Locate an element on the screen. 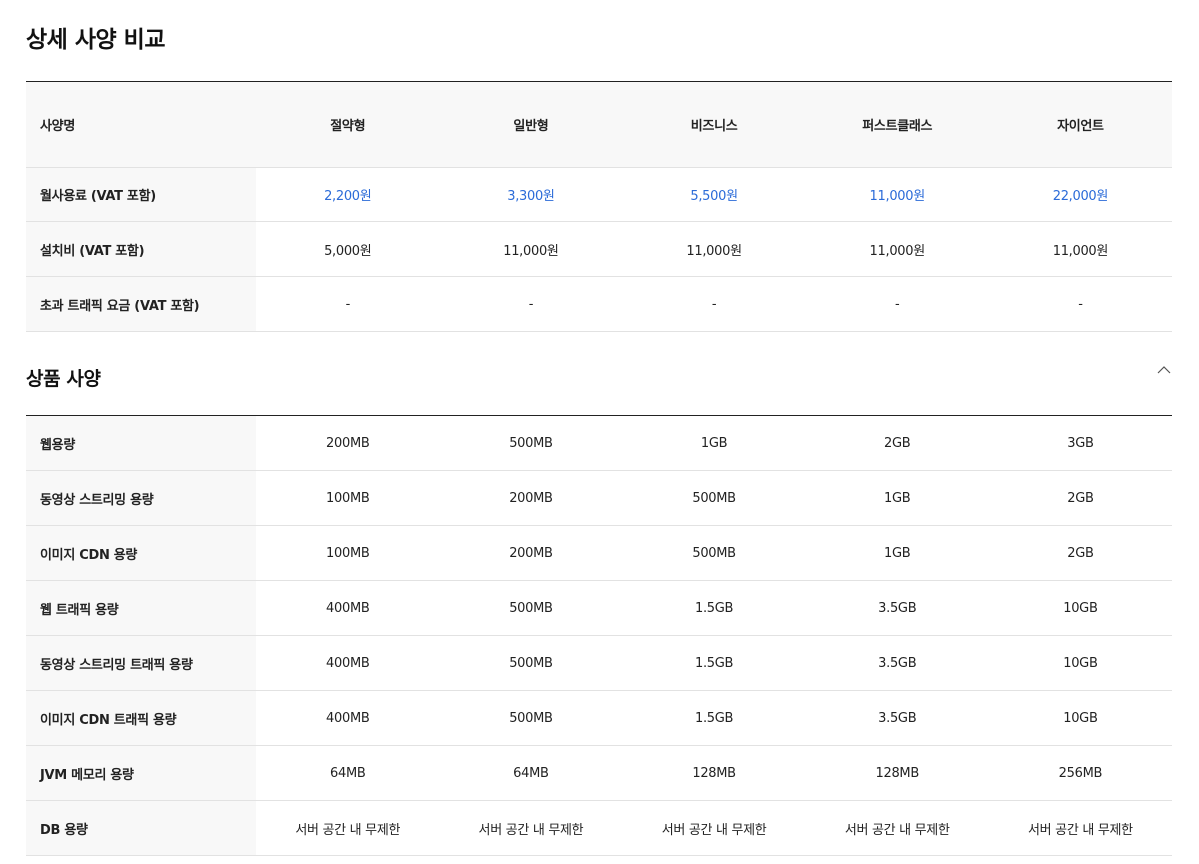 Image resolution: width=1199 pixels, height=864 pixels. header-plan: 일반형 is located at coordinates (531, 124).